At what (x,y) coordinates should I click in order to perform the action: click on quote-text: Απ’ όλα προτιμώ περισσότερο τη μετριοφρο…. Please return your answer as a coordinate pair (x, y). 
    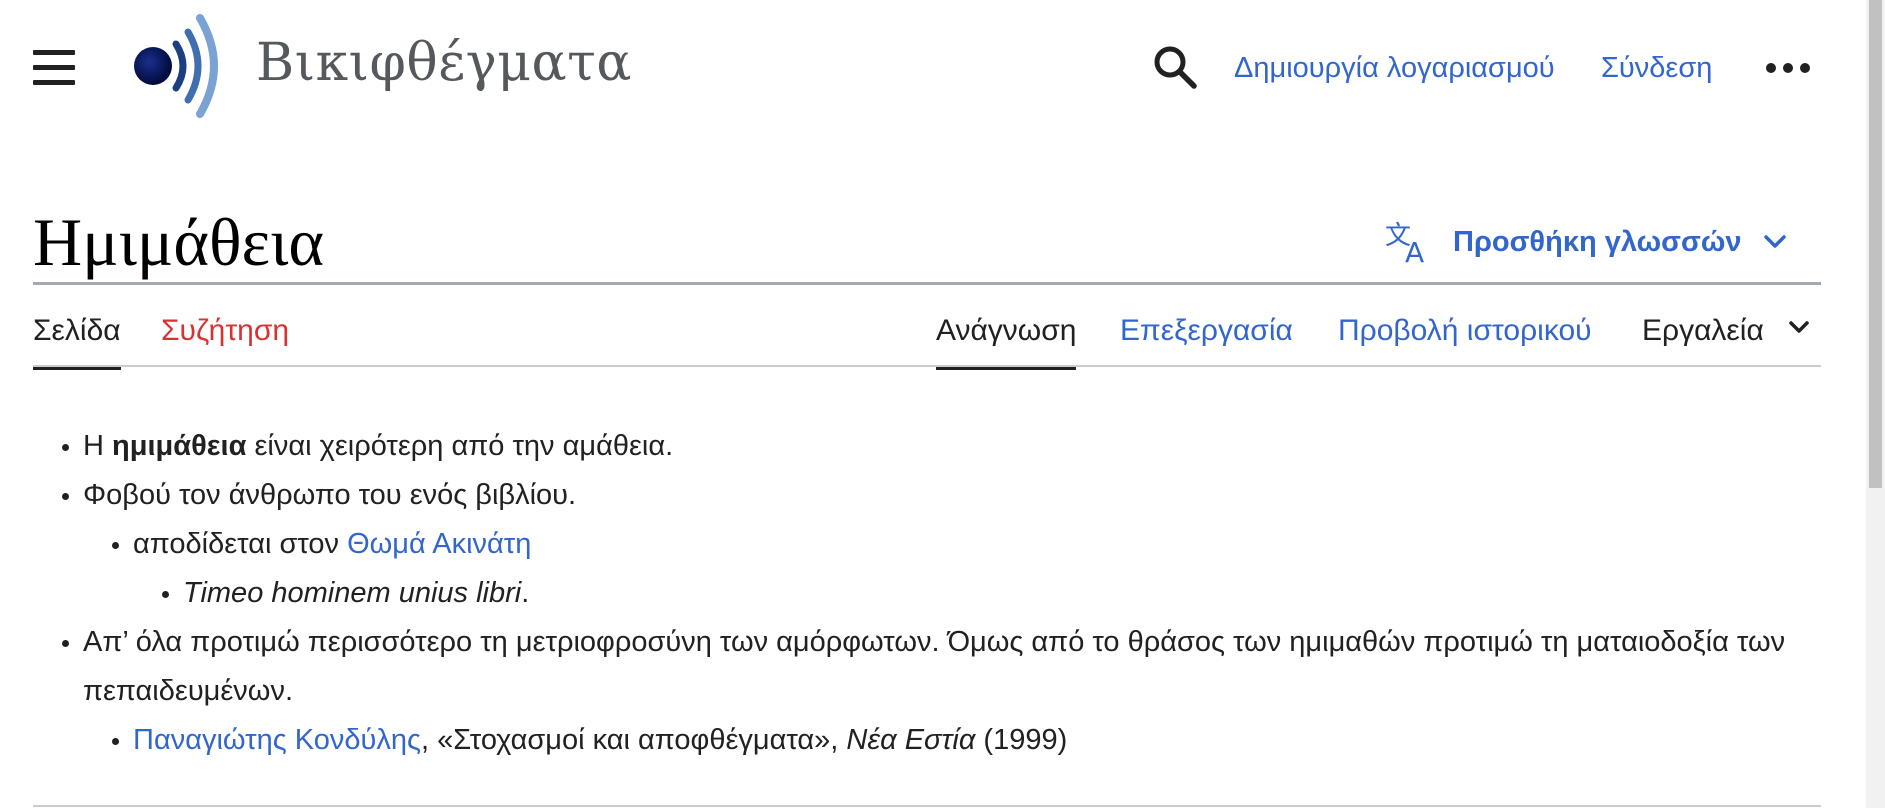
    Looking at the image, I should click on (934, 666).